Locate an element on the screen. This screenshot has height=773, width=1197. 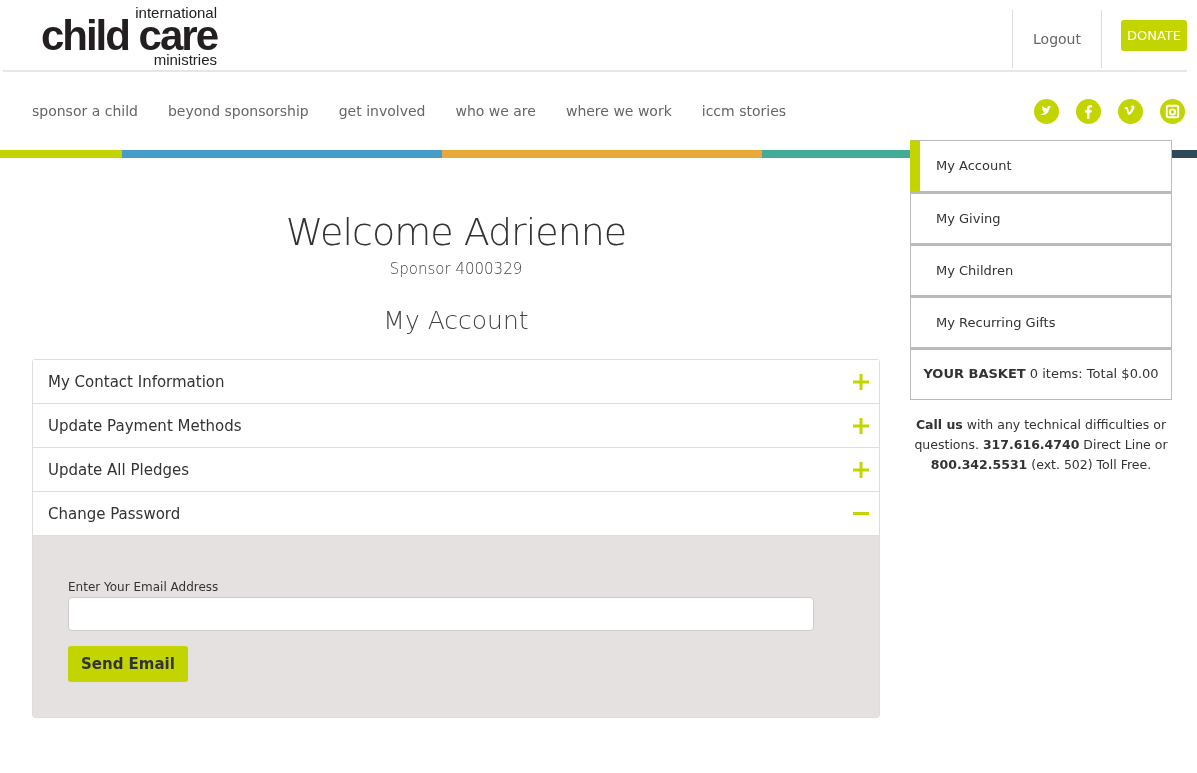
nav-link: where we work is located at coordinates (618, 111).